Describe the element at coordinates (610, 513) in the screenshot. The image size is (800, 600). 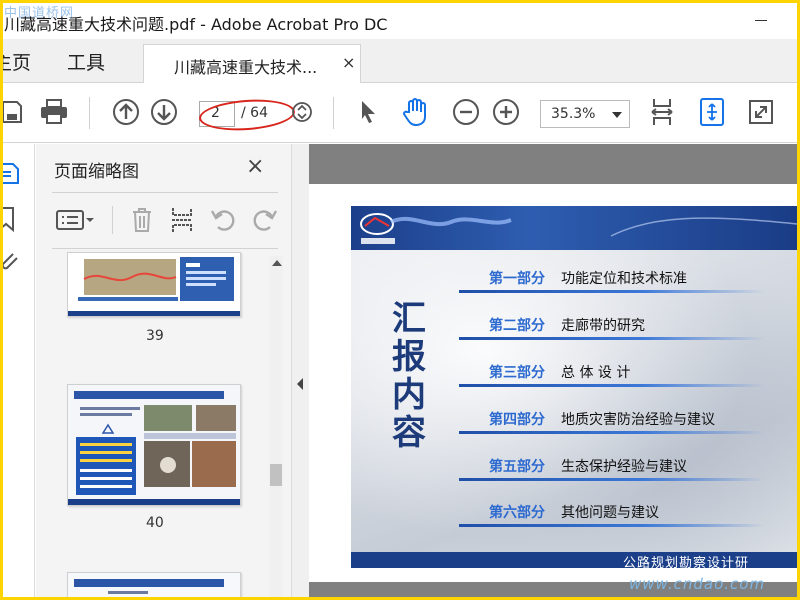
I see `toc-part-title: 其他问题与建议` at that location.